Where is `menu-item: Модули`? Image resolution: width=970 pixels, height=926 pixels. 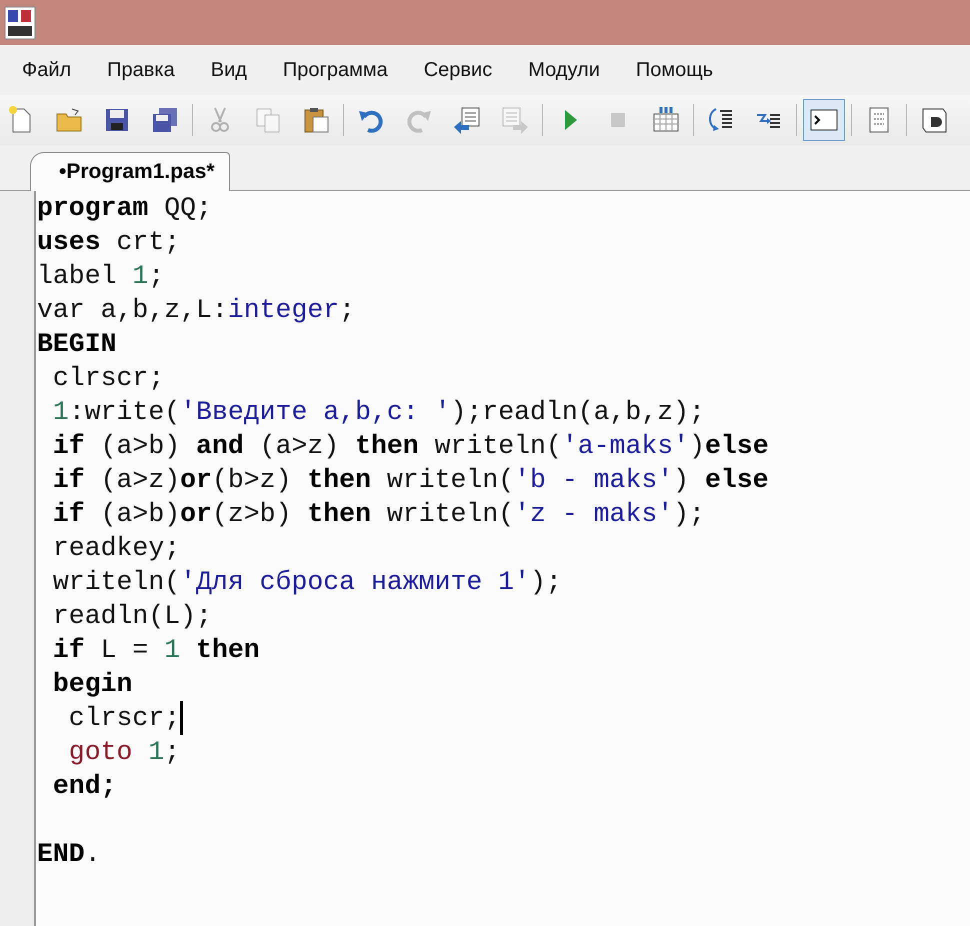 menu-item: Модули is located at coordinates (564, 70).